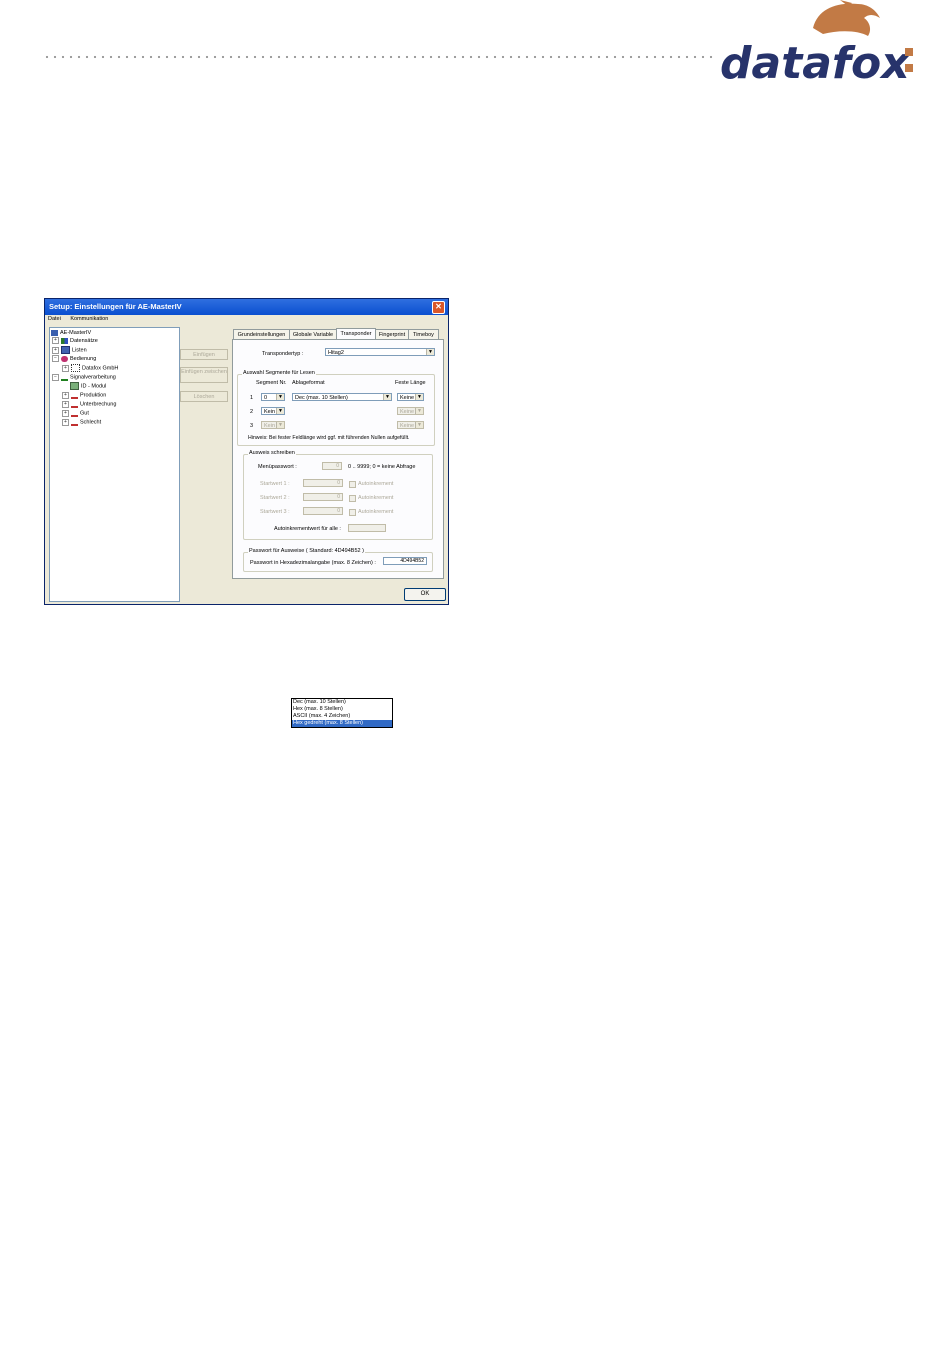  What do you see at coordinates (410, 383) in the screenshot?
I see `fixed-length-column-header: Feste Länge` at bounding box center [410, 383].